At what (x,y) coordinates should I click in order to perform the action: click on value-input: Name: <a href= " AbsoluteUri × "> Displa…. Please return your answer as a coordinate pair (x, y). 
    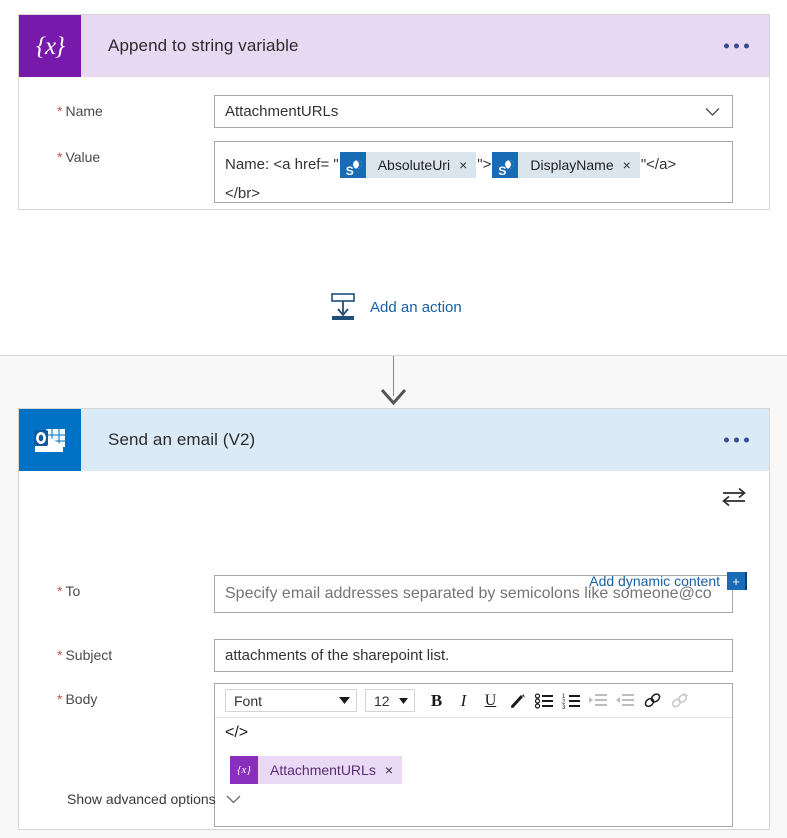
    Looking at the image, I should click on (473, 172).